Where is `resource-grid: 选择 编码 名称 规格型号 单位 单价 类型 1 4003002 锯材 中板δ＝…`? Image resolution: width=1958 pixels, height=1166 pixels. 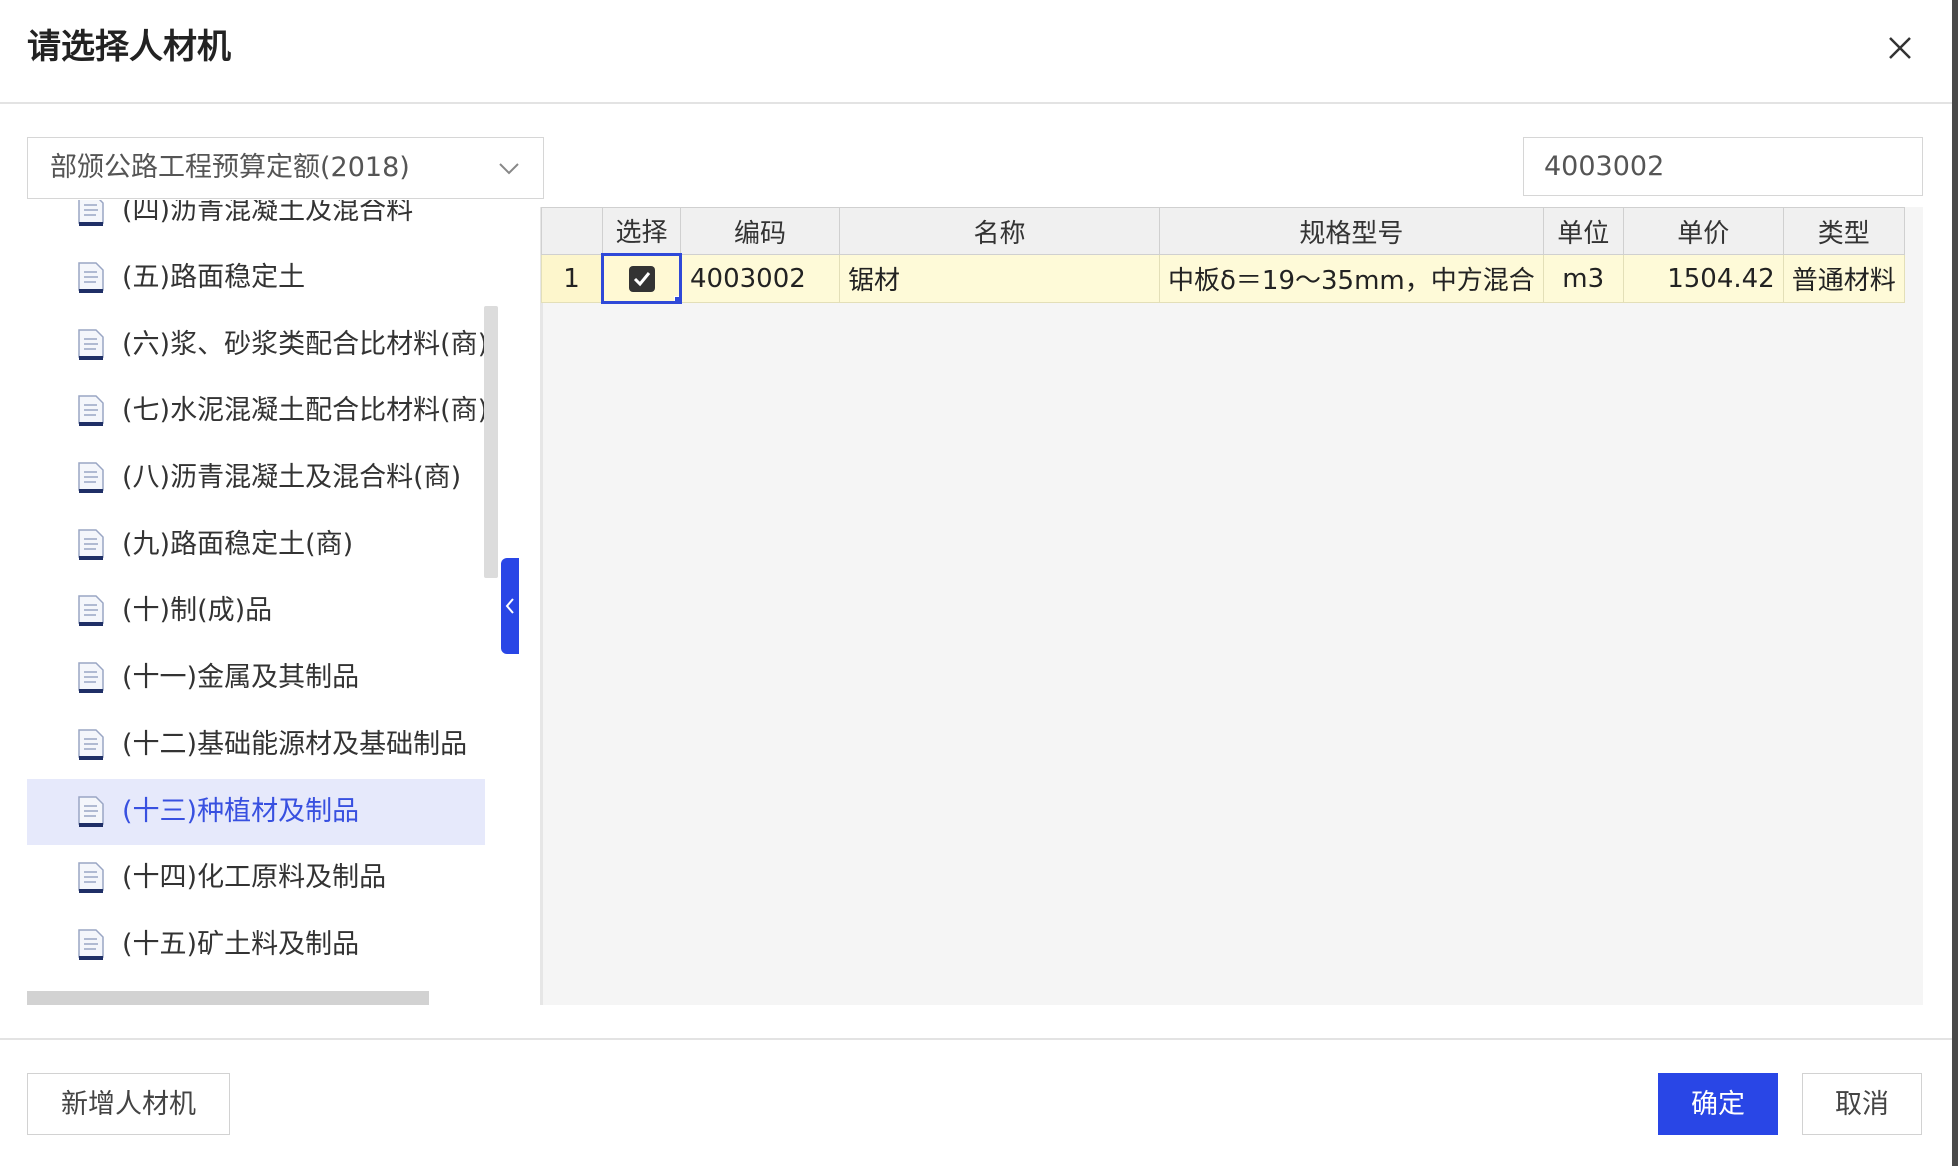
resource-grid: 选择 编码 名称 规格型号 单位 单价 类型 1 4003002 锯材 中板δ＝… is located at coordinates (1223, 255).